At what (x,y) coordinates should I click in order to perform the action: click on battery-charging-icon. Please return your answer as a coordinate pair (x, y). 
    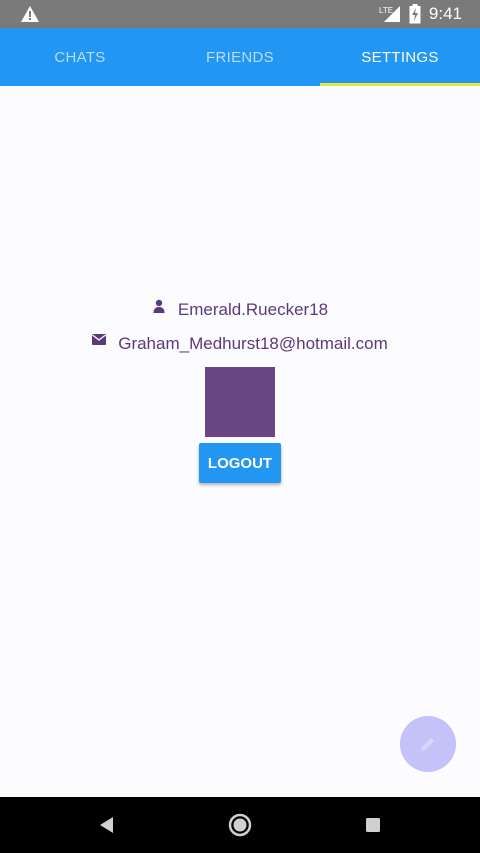
    Looking at the image, I should click on (415, 14).